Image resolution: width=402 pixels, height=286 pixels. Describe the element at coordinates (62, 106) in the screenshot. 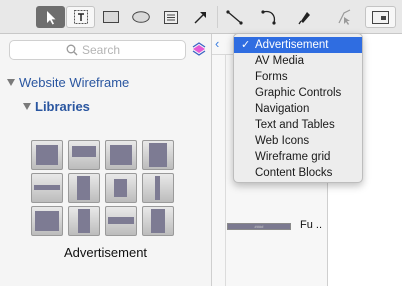

I see `tree-node-label: Libraries` at that location.